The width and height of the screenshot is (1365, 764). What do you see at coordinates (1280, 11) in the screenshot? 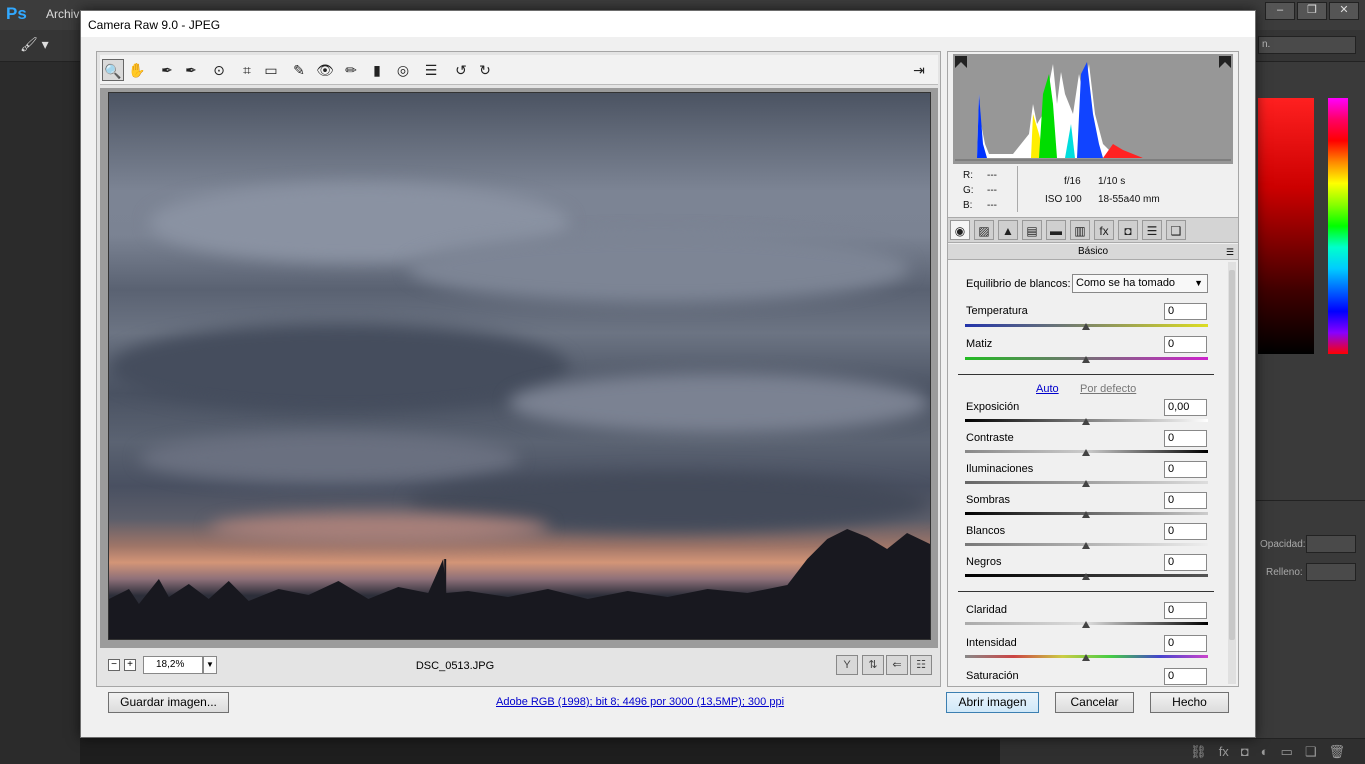
I see `minimize-button: –` at bounding box center [1280, 11].